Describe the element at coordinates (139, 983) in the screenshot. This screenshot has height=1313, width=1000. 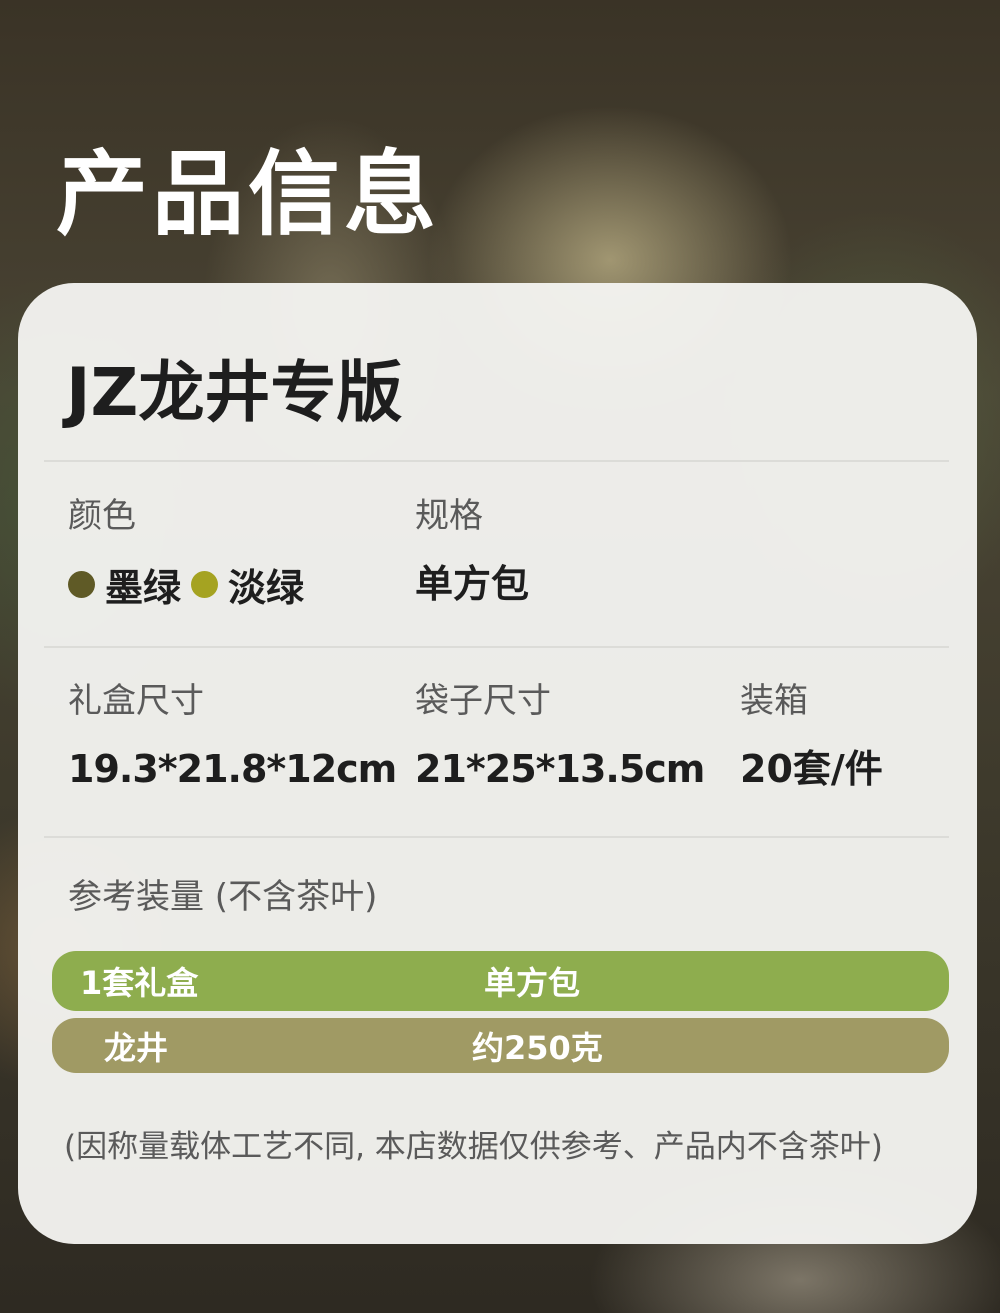
I see `capacity-row-item: 1套礼盒` at that location.